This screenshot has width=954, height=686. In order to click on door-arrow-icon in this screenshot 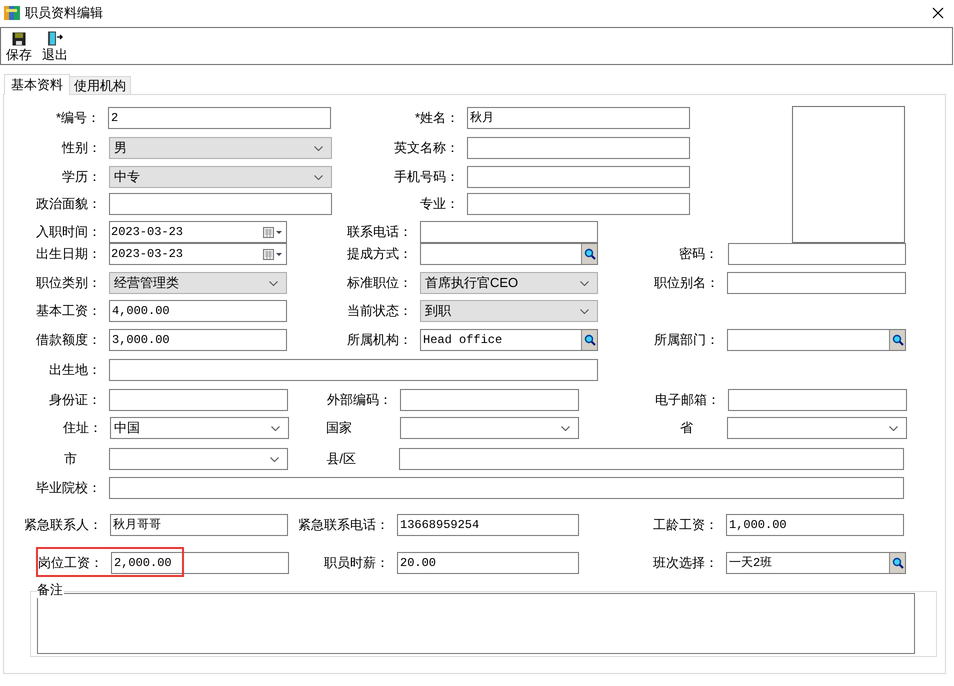, I will do `click(55, 38)`.